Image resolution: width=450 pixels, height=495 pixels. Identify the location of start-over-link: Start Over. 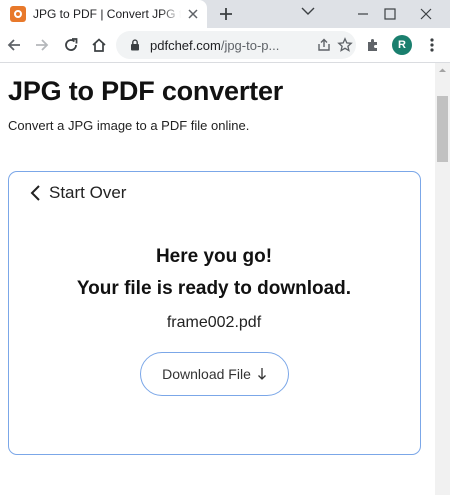
(77, 193).